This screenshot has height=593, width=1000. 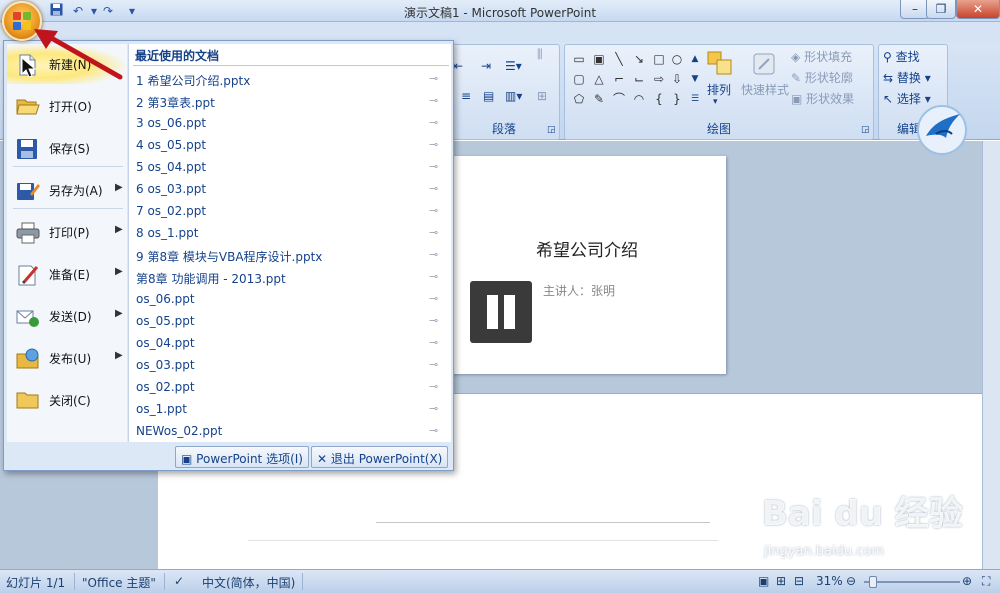 What do you see at coordinates (695, 99) in the screenshot?
I see `shapes-more-icon: ☰` at bounding box center [695, 99].